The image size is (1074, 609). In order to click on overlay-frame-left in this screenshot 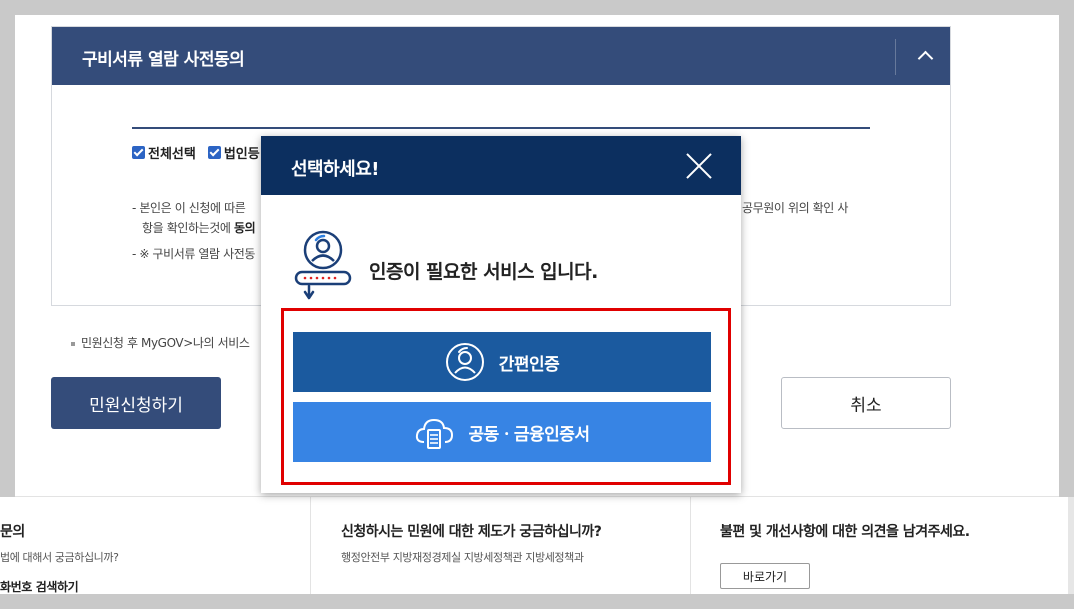, I will do `click(7, 248)`.